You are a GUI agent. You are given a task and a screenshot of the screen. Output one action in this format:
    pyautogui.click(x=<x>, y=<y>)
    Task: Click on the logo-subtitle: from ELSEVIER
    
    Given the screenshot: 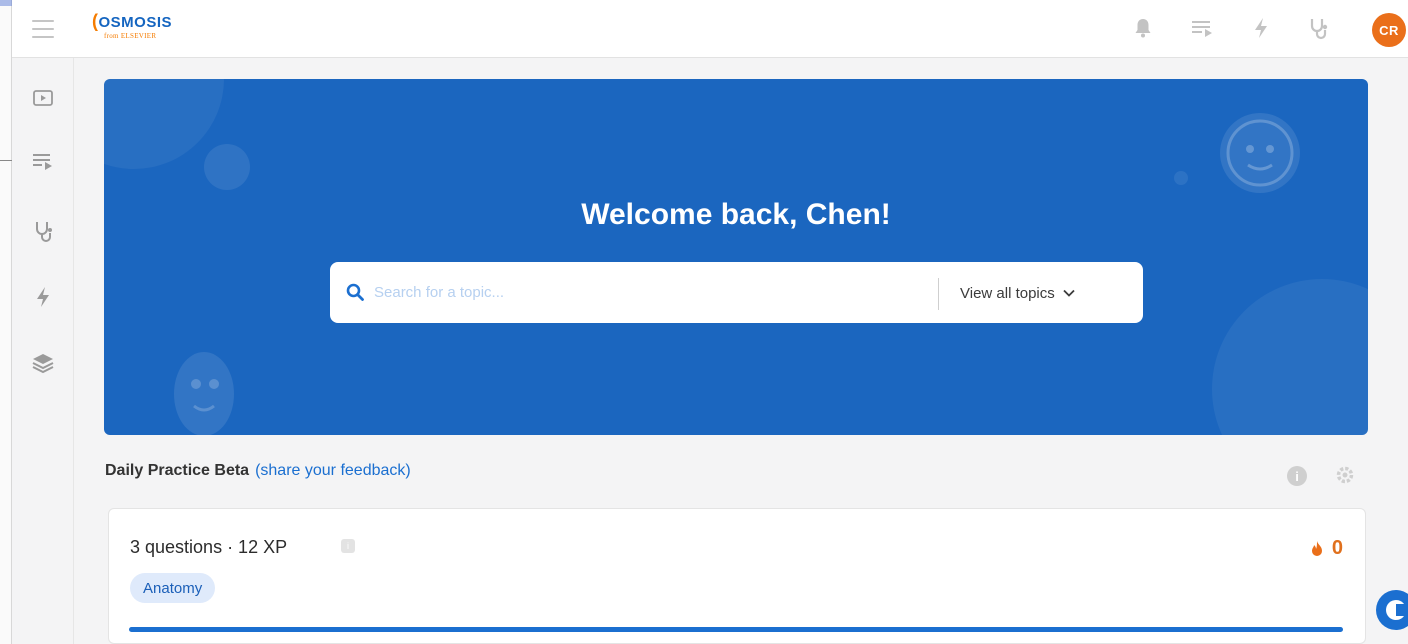 What is the action you would take?
    pyautogui.click(x=130, y=36)
    